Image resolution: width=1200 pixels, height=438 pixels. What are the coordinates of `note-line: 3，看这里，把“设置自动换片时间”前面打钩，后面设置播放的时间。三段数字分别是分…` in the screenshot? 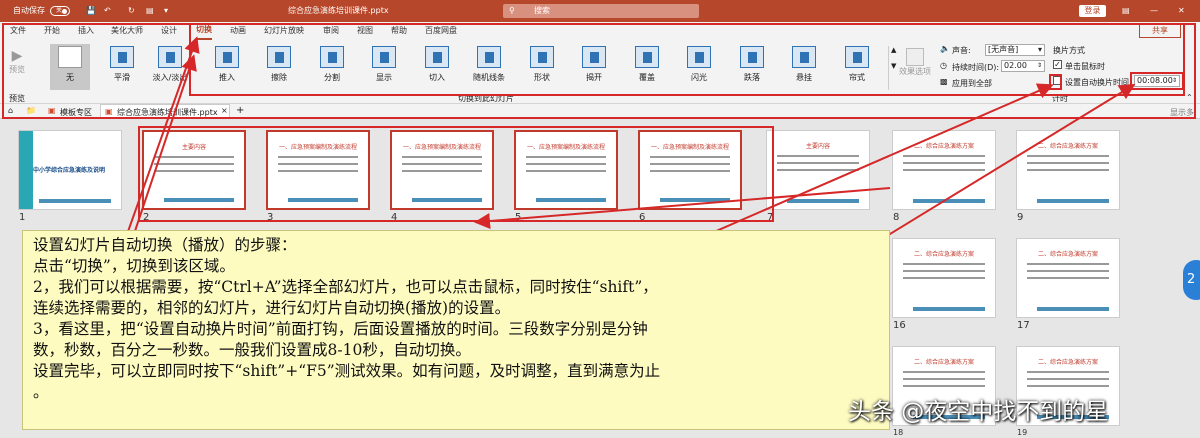 It's located at (340, 329).